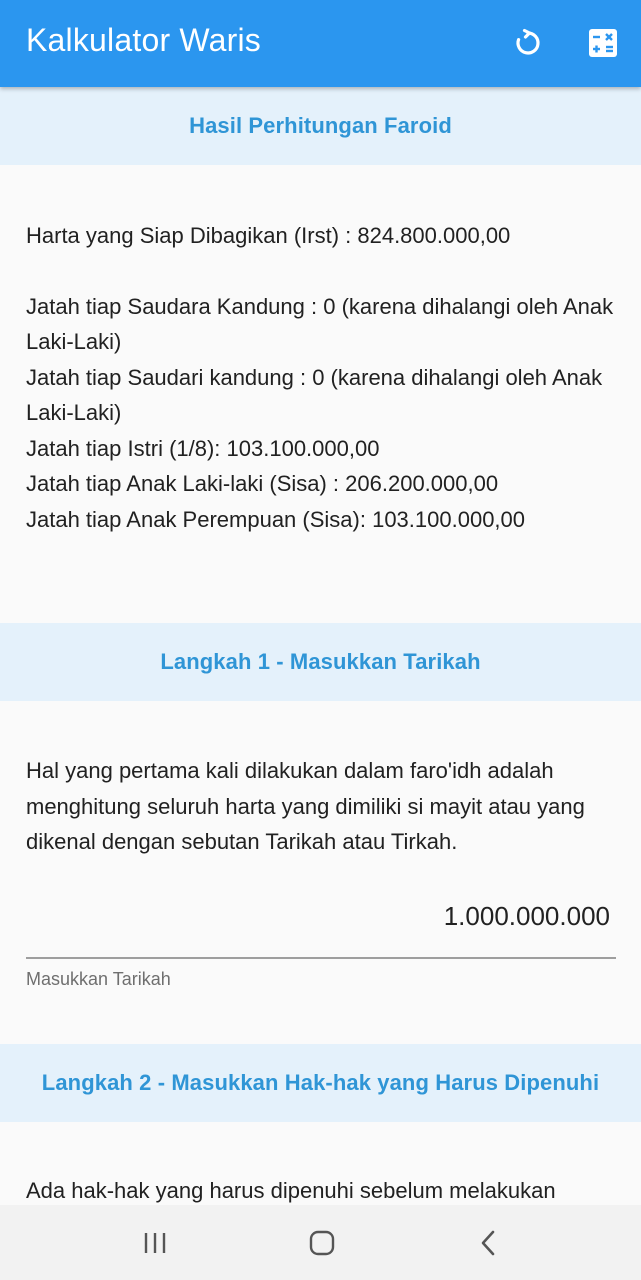 This screenshot has height=1280, width=641. I want to click on home-button, so click(322, 1243).